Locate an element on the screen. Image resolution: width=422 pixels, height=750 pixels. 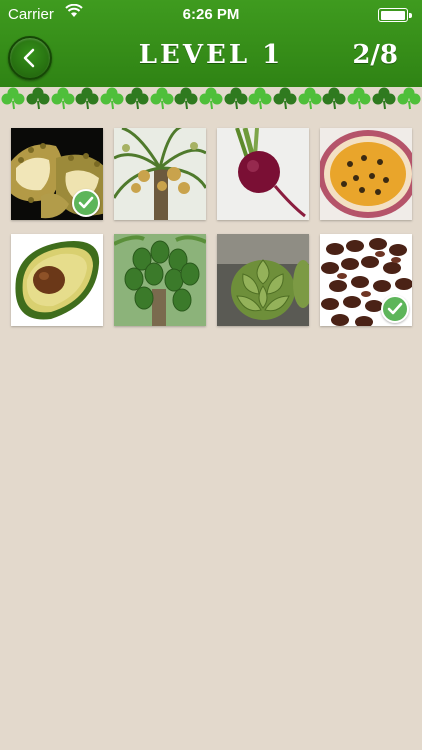
tile-passion-fruit is located at coordinates (366, 174).